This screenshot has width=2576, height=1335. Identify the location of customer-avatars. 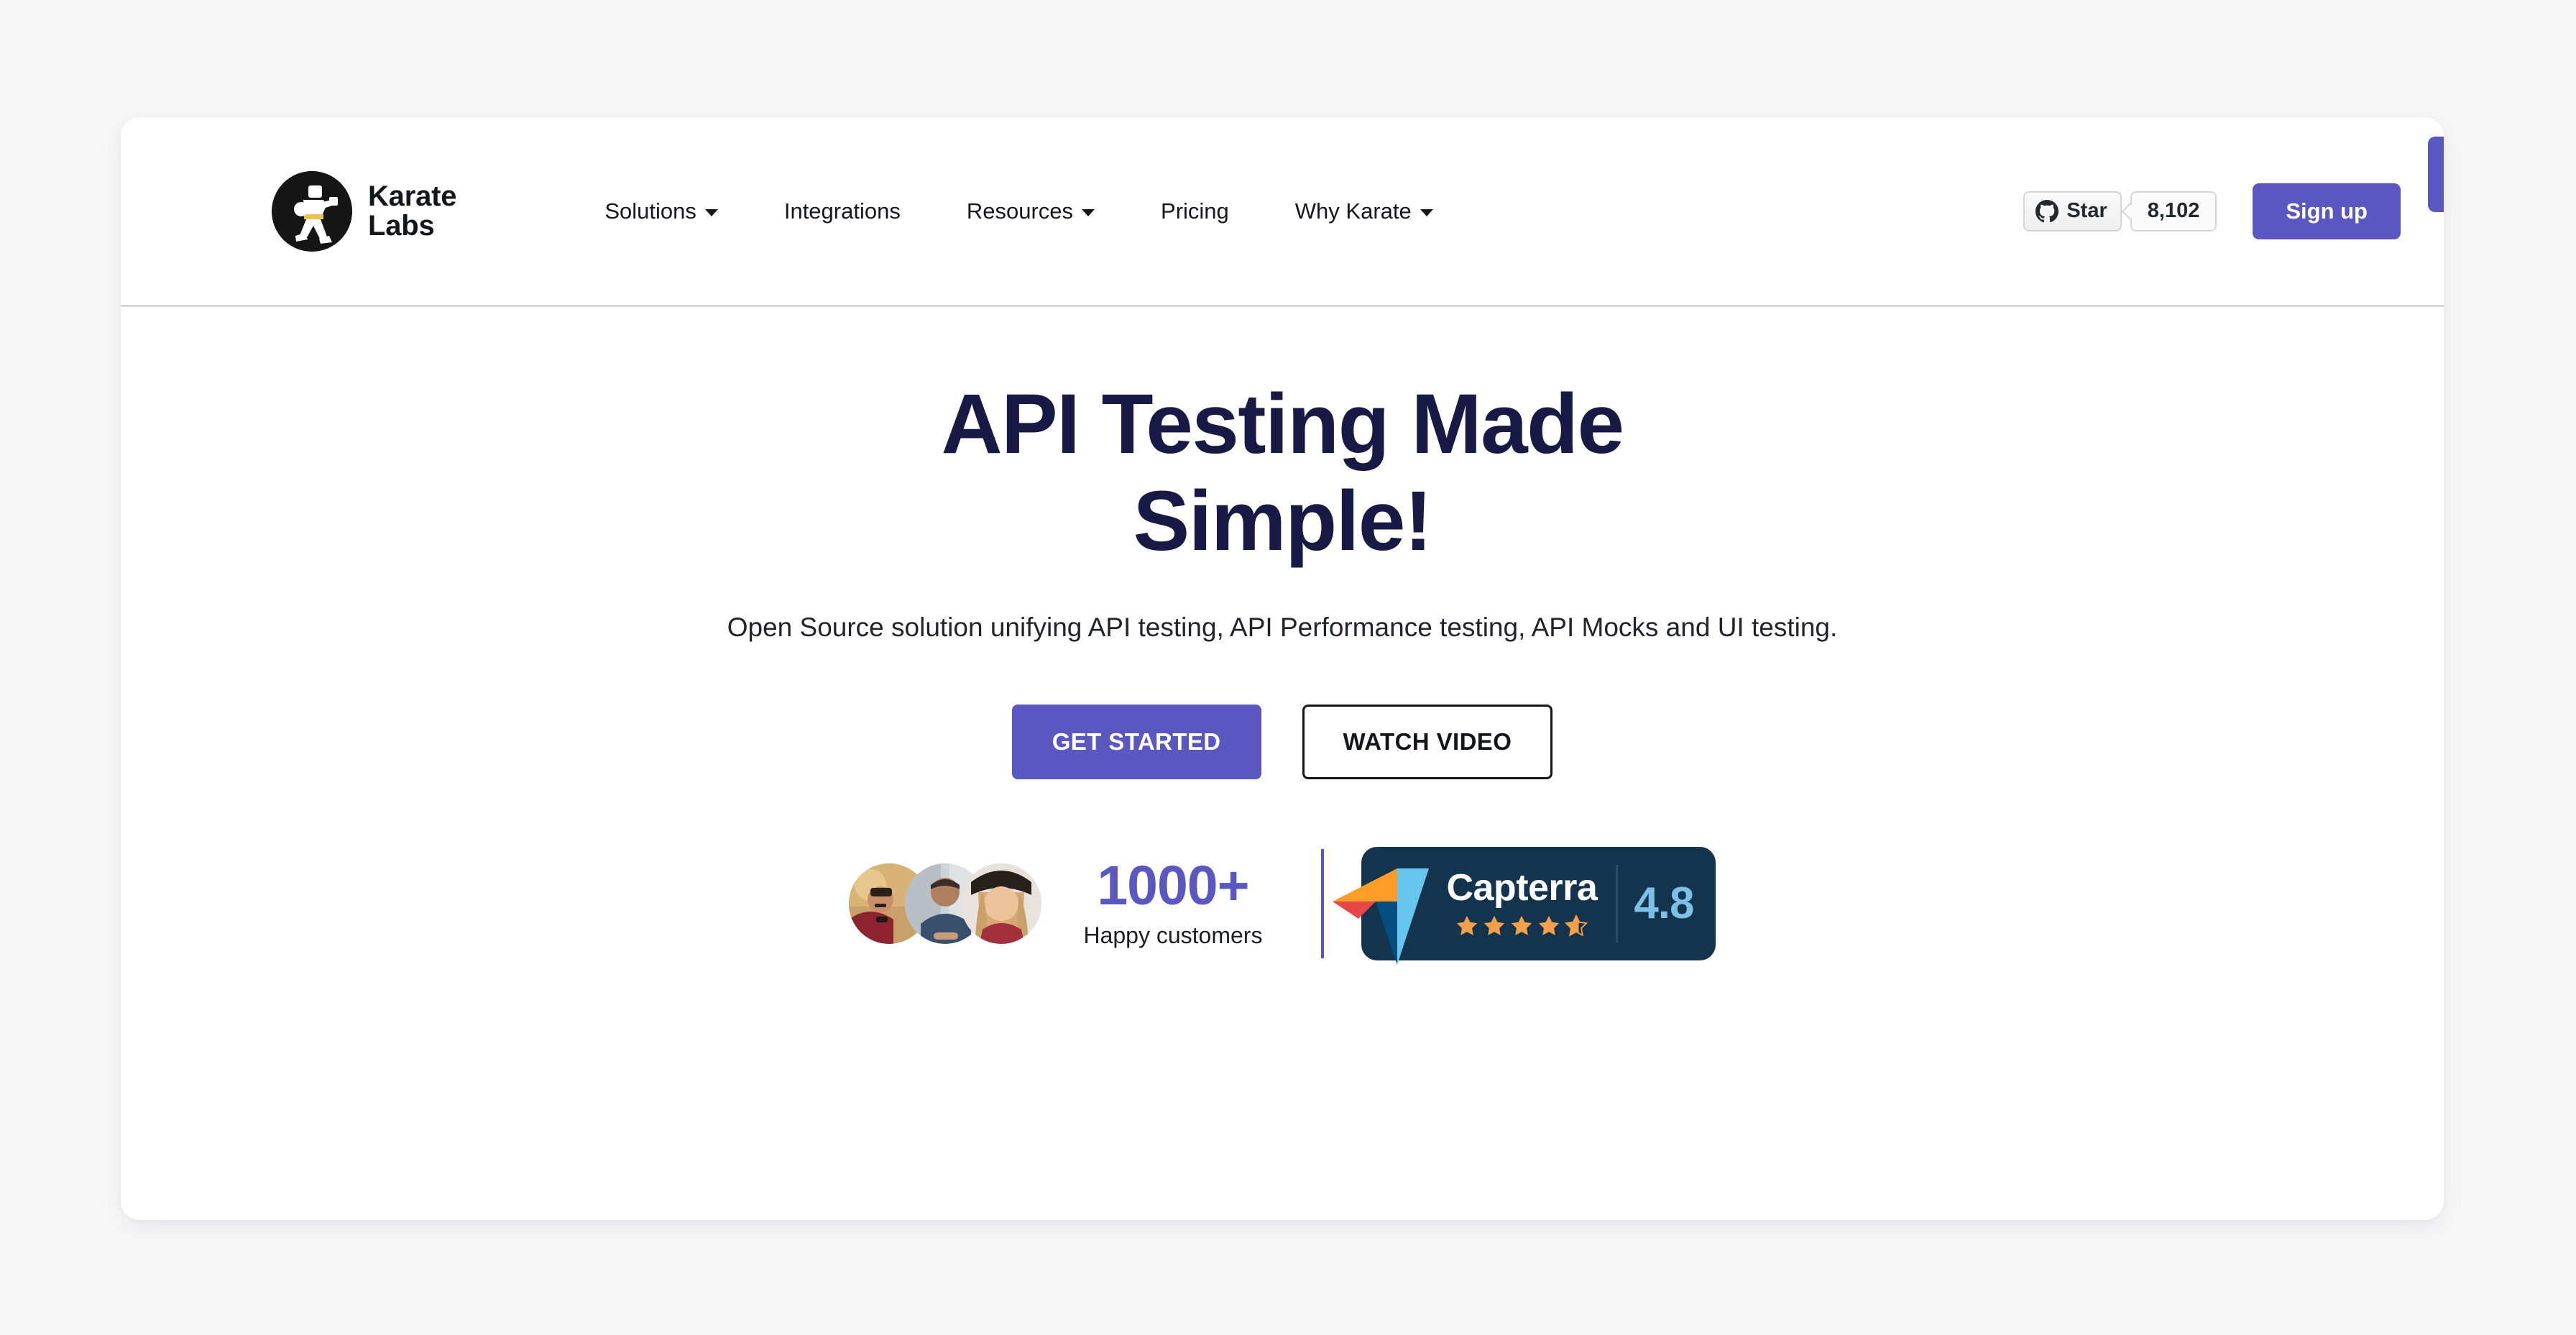
(945, 904).